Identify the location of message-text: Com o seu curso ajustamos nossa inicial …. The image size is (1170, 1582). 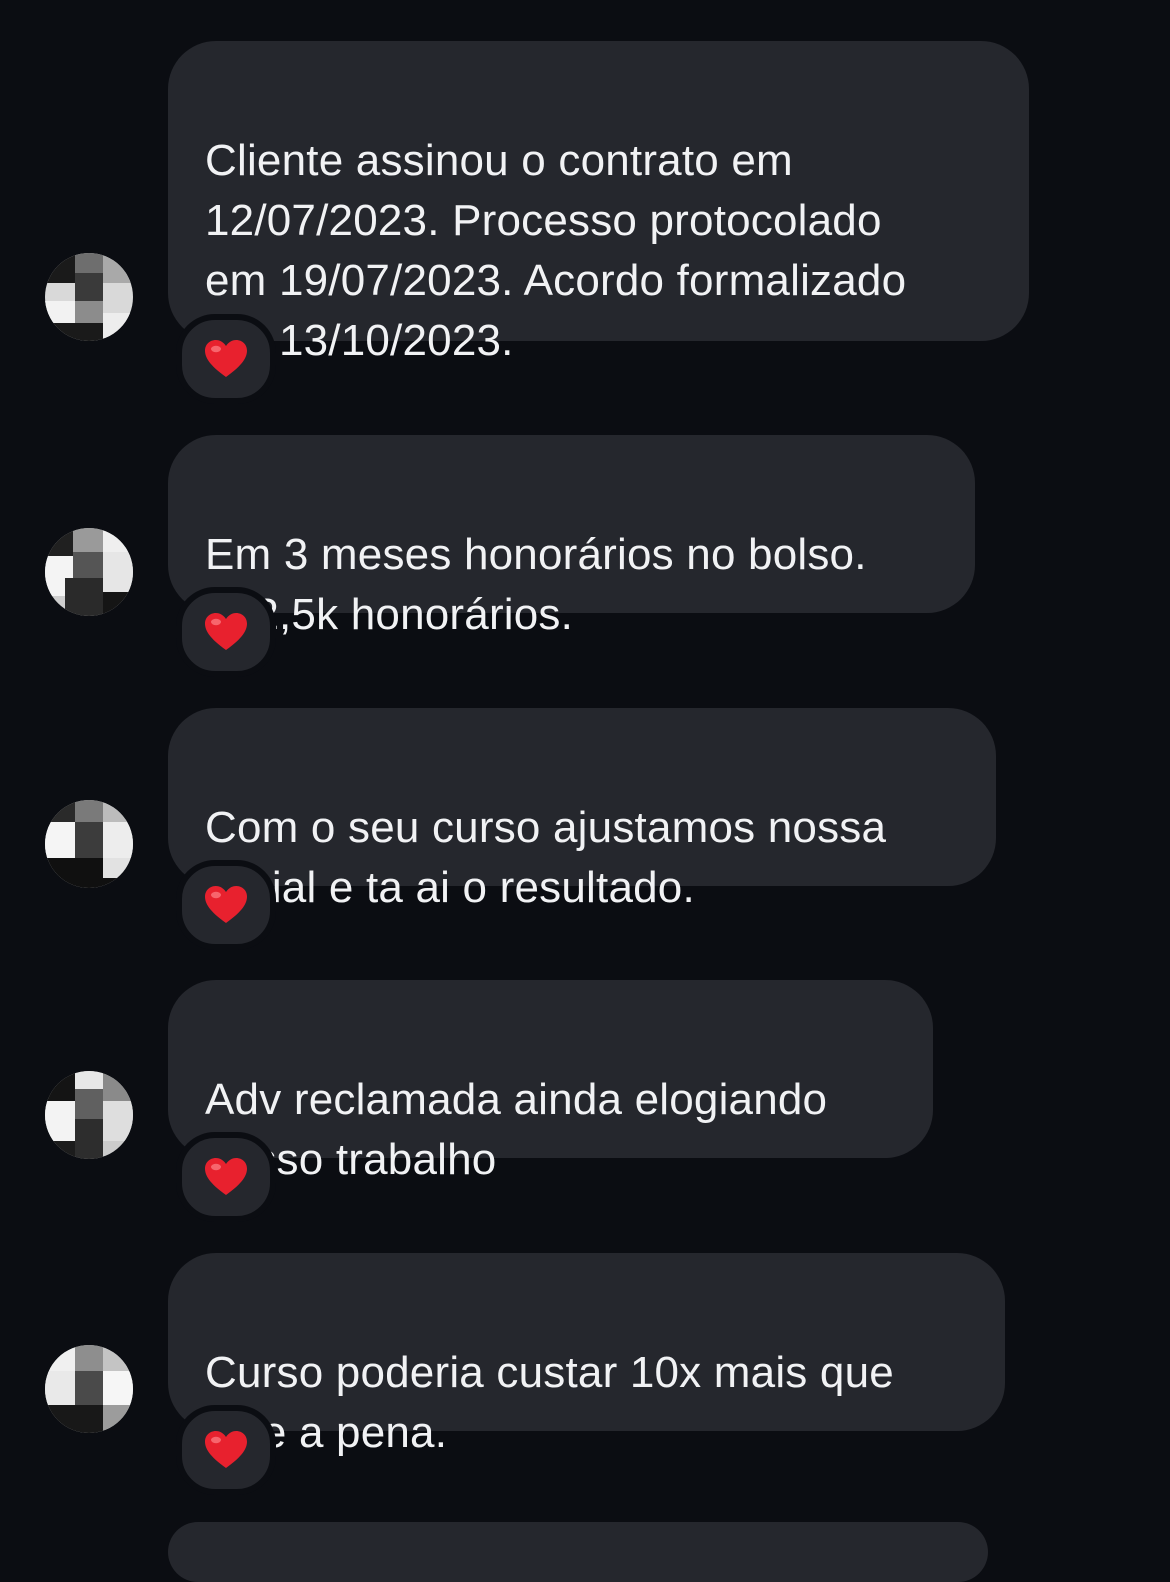
(546, 857).